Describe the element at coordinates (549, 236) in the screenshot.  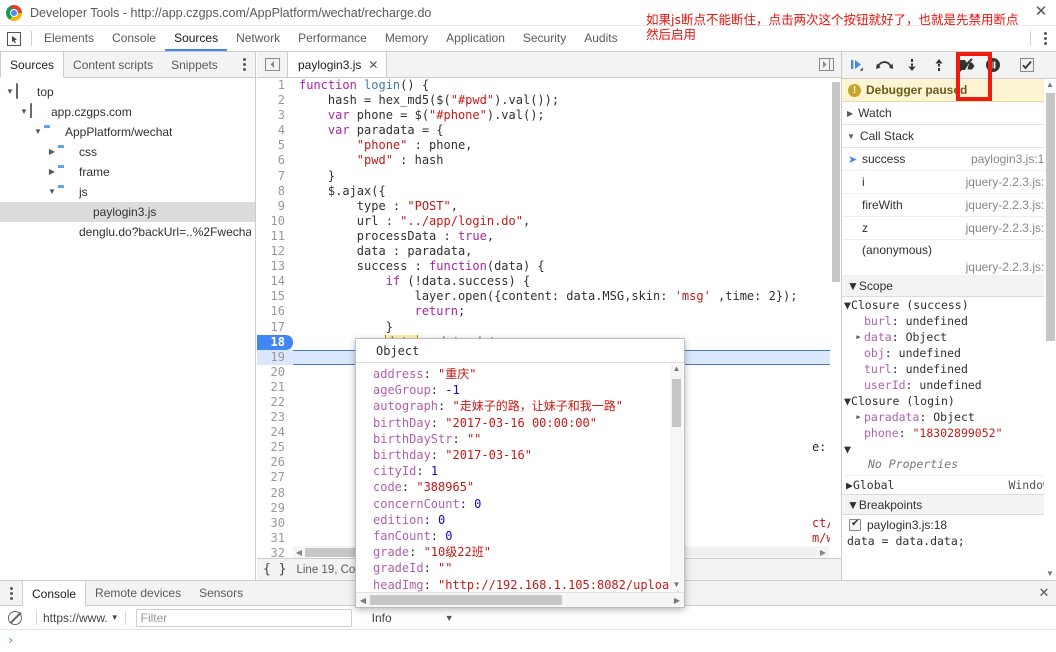
I see `code-line: 11 processData : true,` at that location.